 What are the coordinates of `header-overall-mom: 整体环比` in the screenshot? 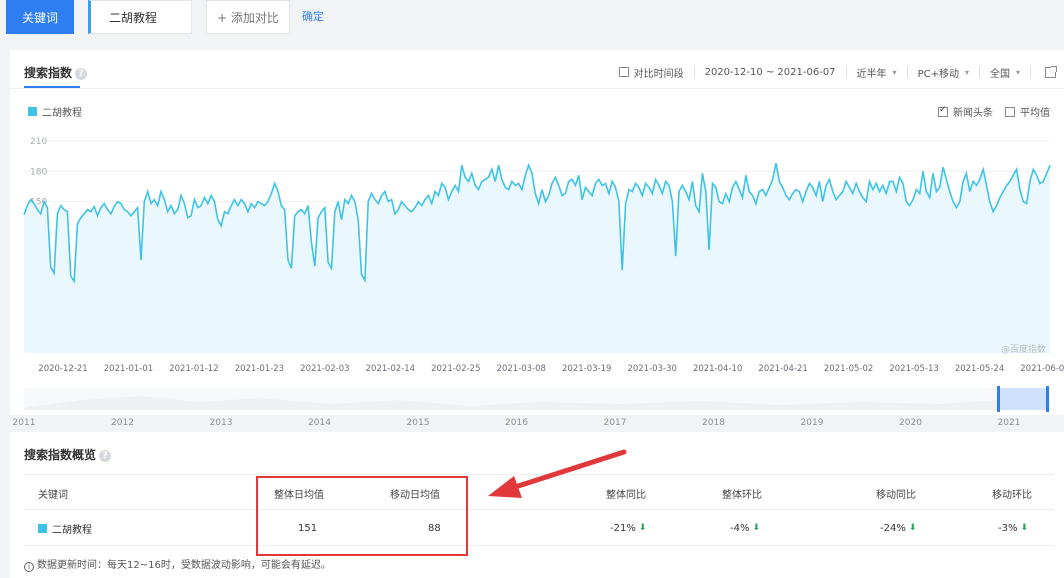 It's located at (742, 495).